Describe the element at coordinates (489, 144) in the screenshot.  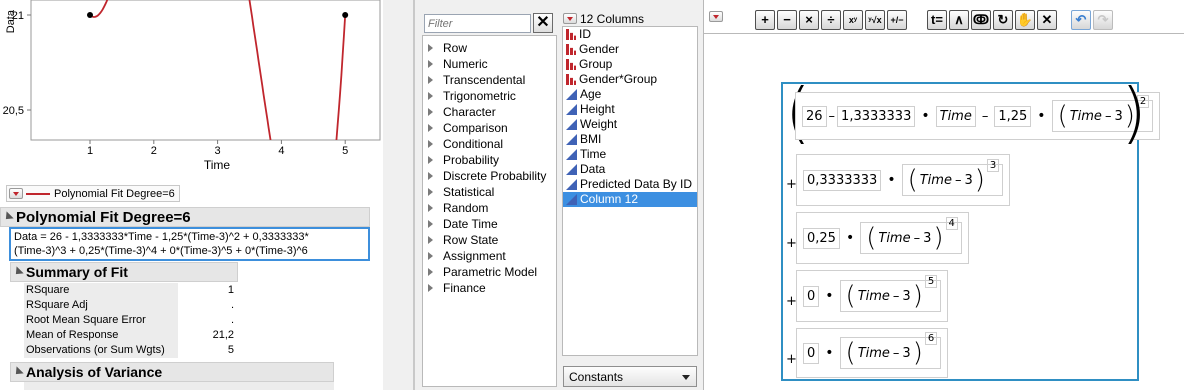
I see `function-category-item: Conditional` at that location.